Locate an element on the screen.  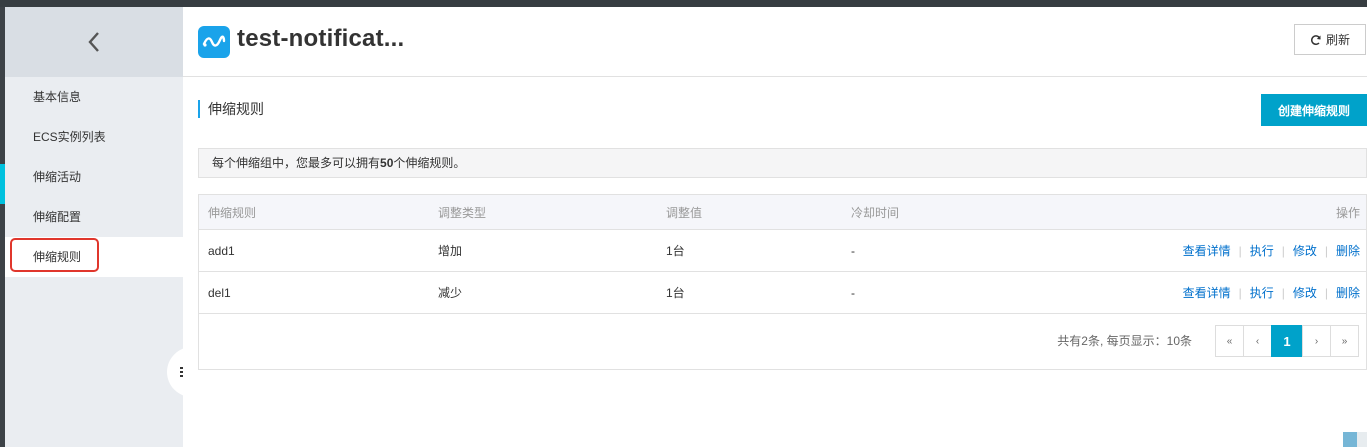
notice-suffix: 个伸缩规则。 is located at coordinates (429, 163).